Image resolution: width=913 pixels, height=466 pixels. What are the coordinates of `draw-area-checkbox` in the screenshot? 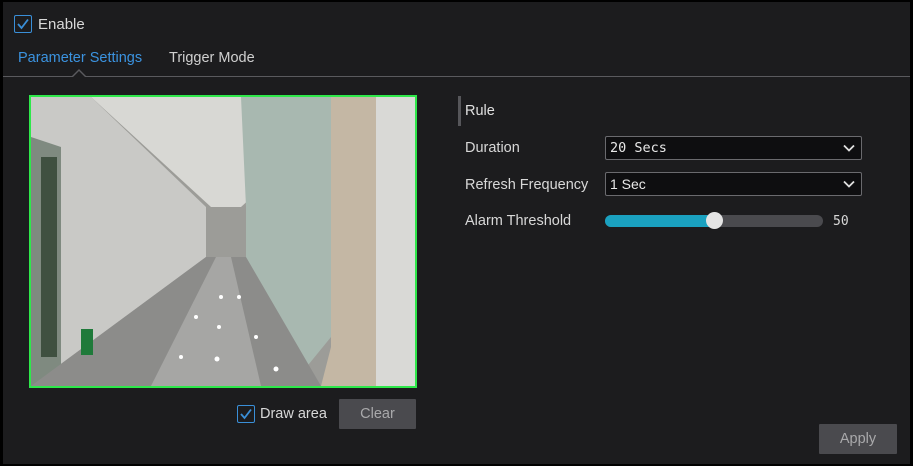 It's located at (246, 414).